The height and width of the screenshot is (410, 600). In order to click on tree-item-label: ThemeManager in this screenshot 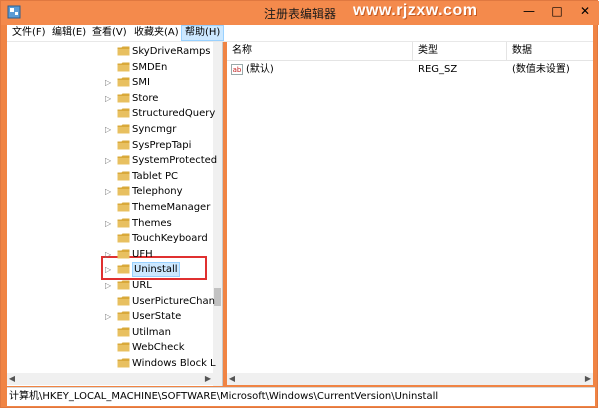, I will do `click(171, 207)`.